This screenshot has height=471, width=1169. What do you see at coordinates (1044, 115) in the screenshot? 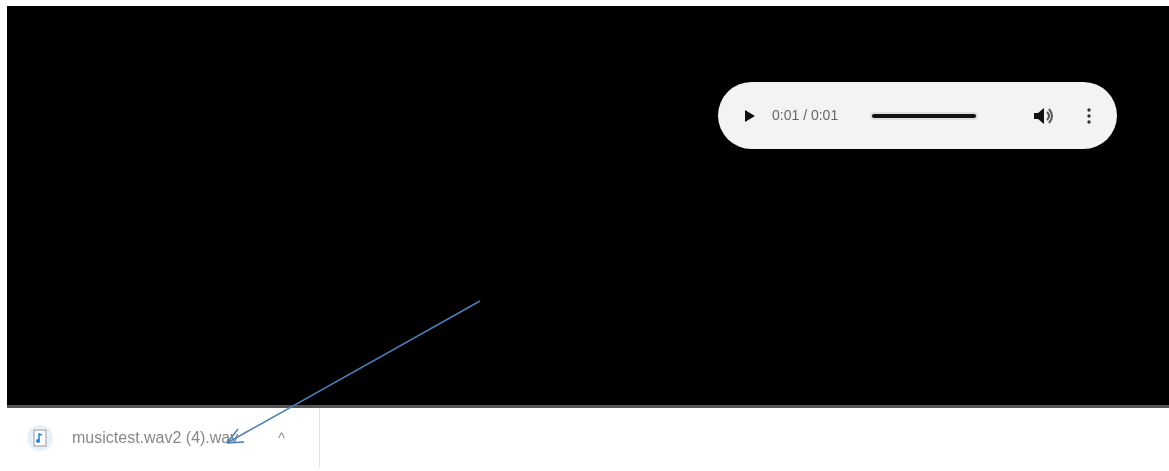
I see `volume-icon` at bounding box center [1044, 115].